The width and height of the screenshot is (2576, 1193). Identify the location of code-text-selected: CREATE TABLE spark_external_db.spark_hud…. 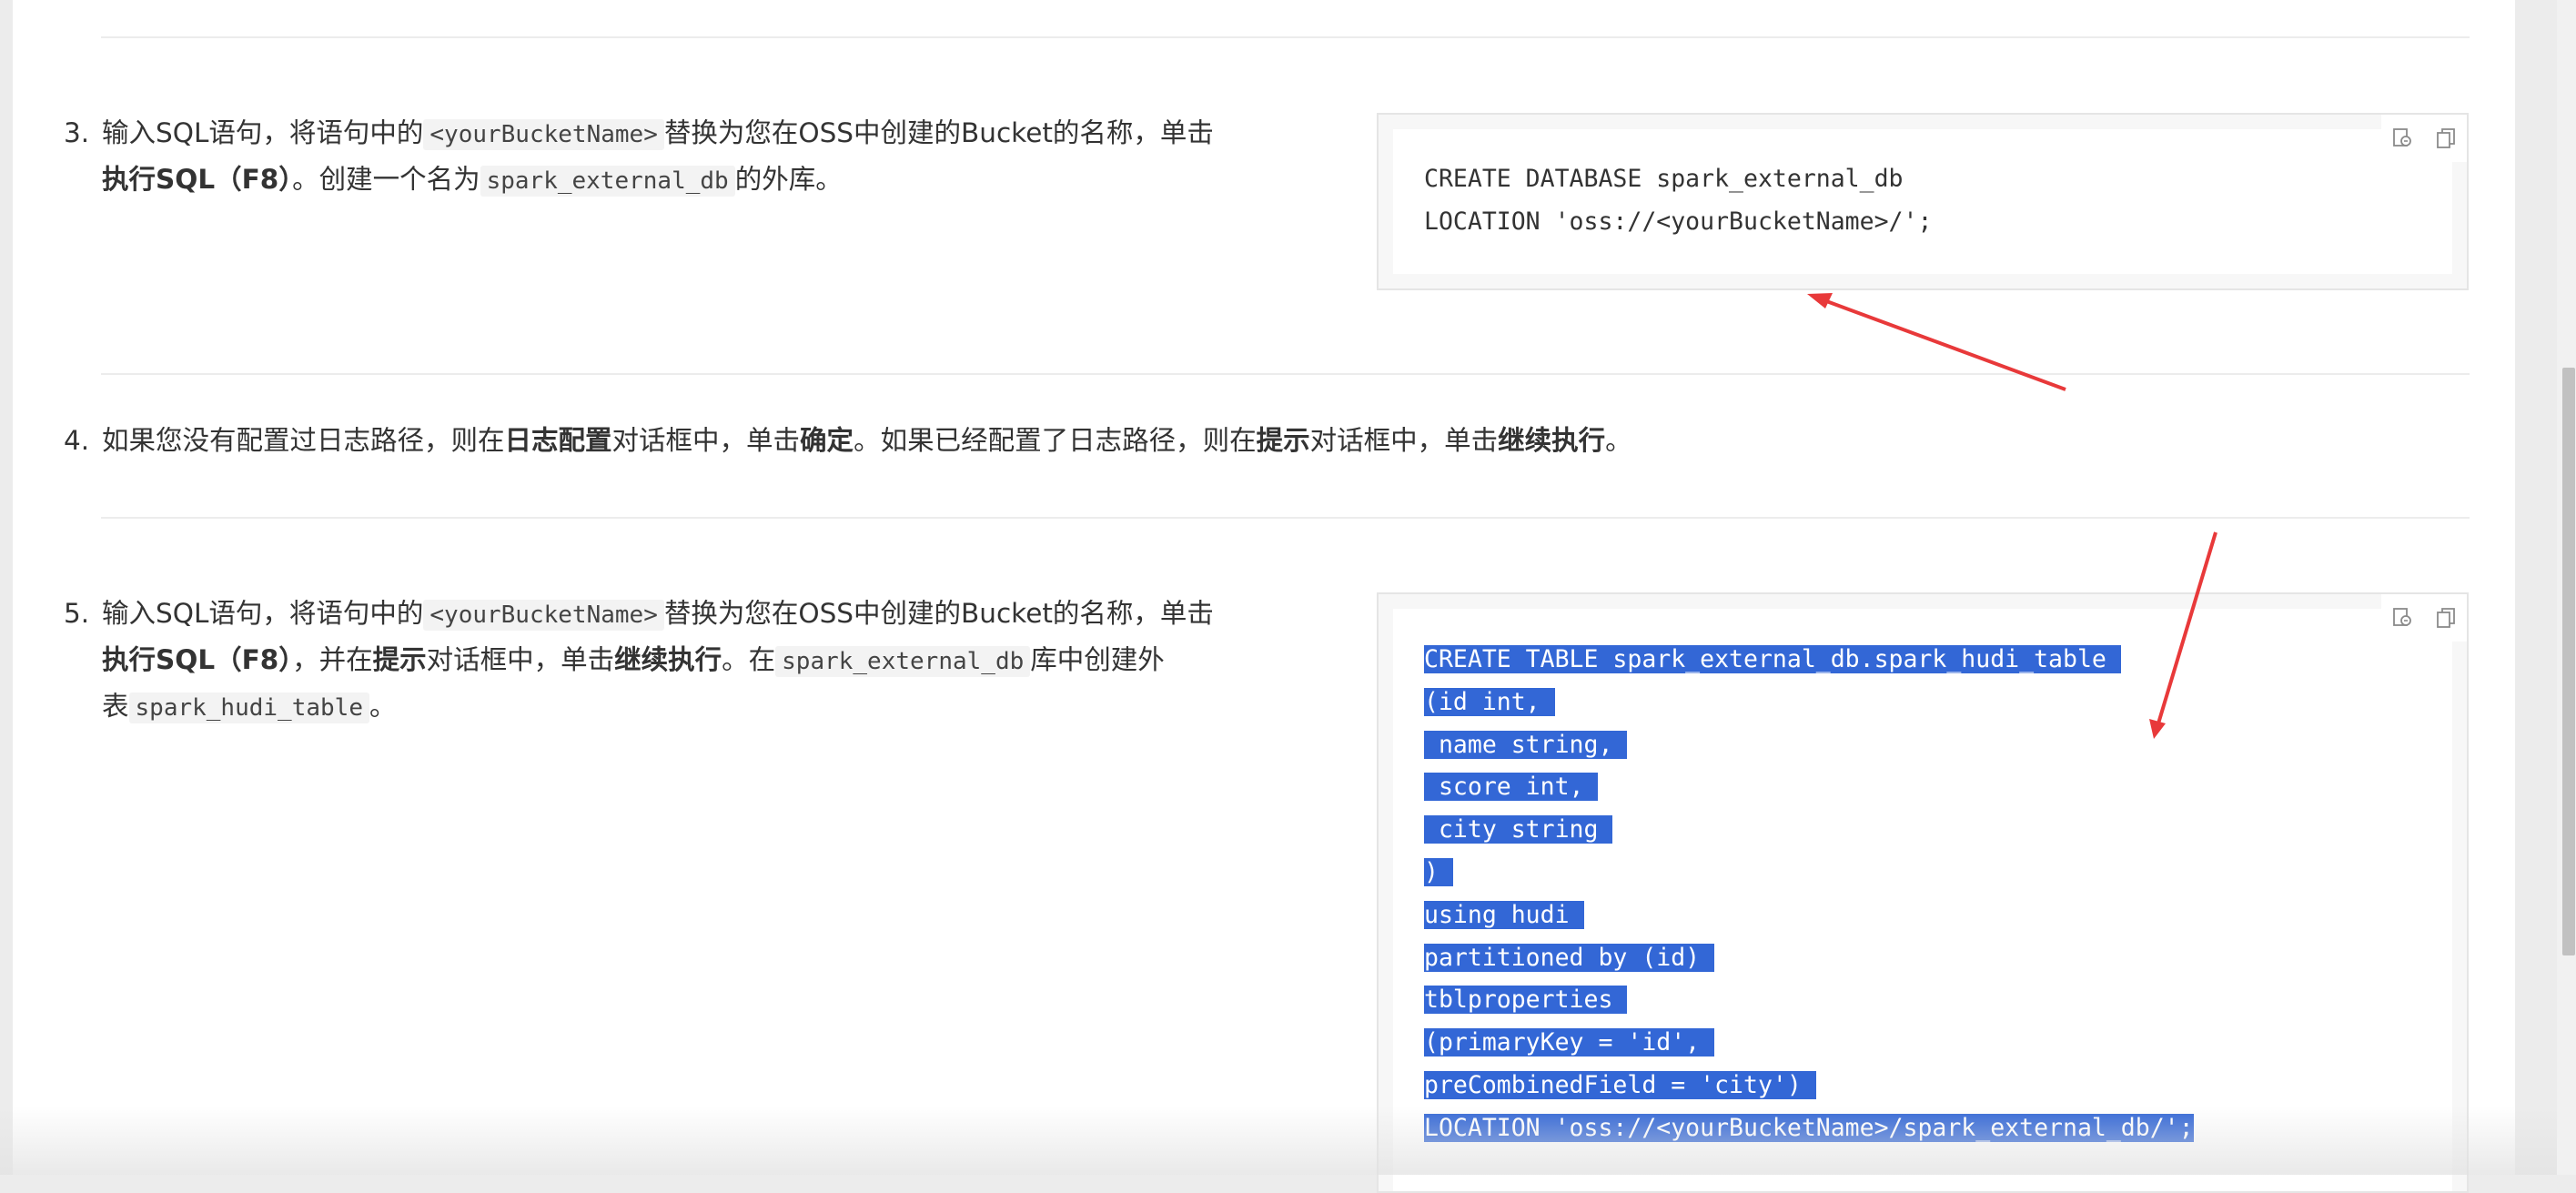
(1809, 894).